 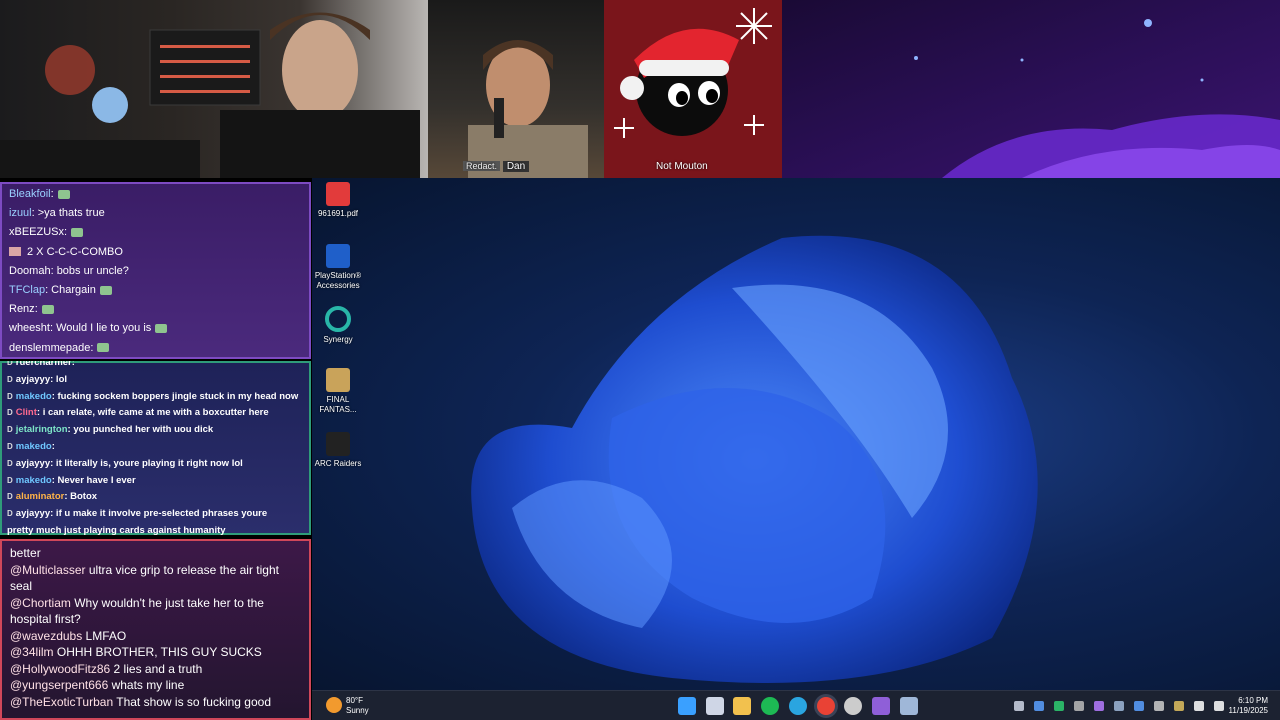 I want to click on volume-icon, so click(x=1219, y=706).